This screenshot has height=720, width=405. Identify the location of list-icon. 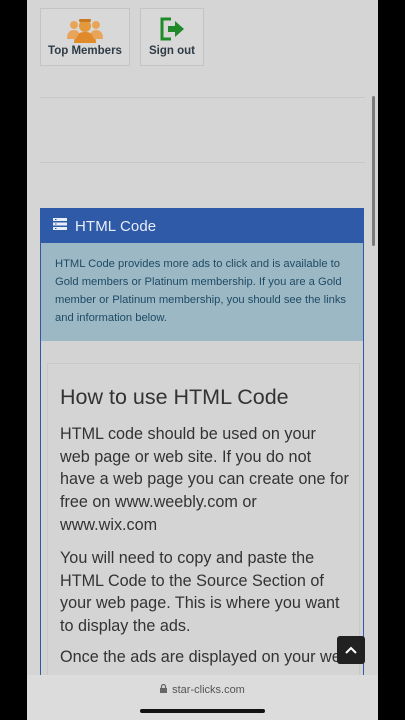
(60, 226).